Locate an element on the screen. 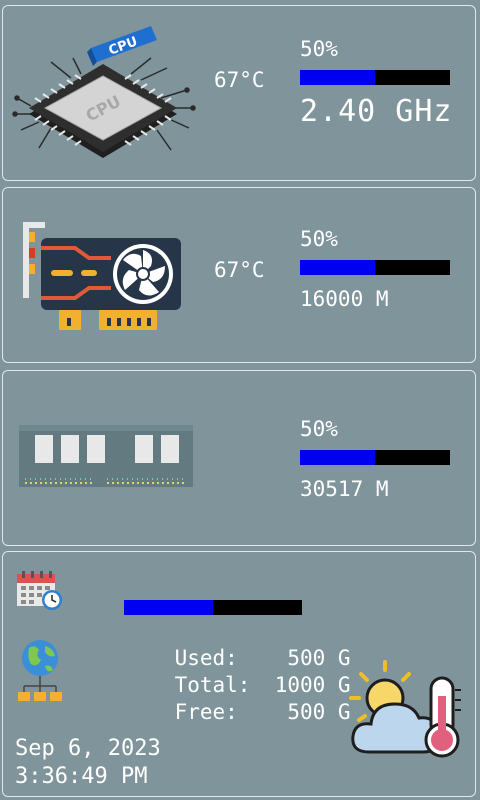  cpu-tag-text: CPU is located at coordinates (123, 46).